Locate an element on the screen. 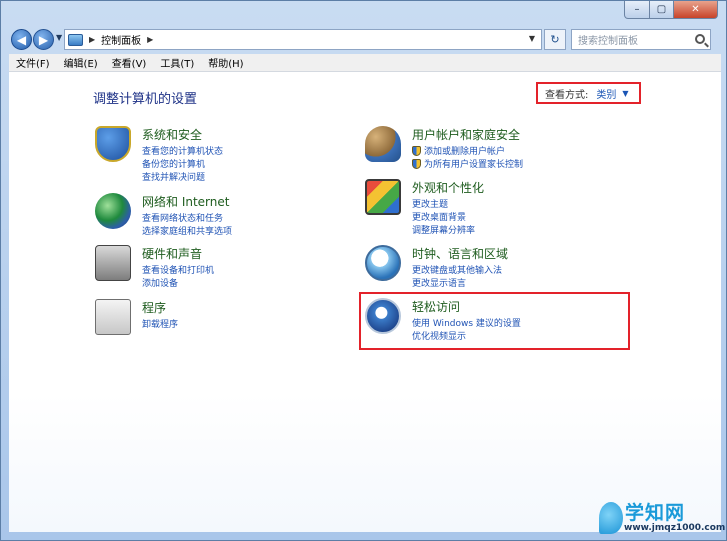  category-title: 外观和个性化 is located at coordinates (448, 187).